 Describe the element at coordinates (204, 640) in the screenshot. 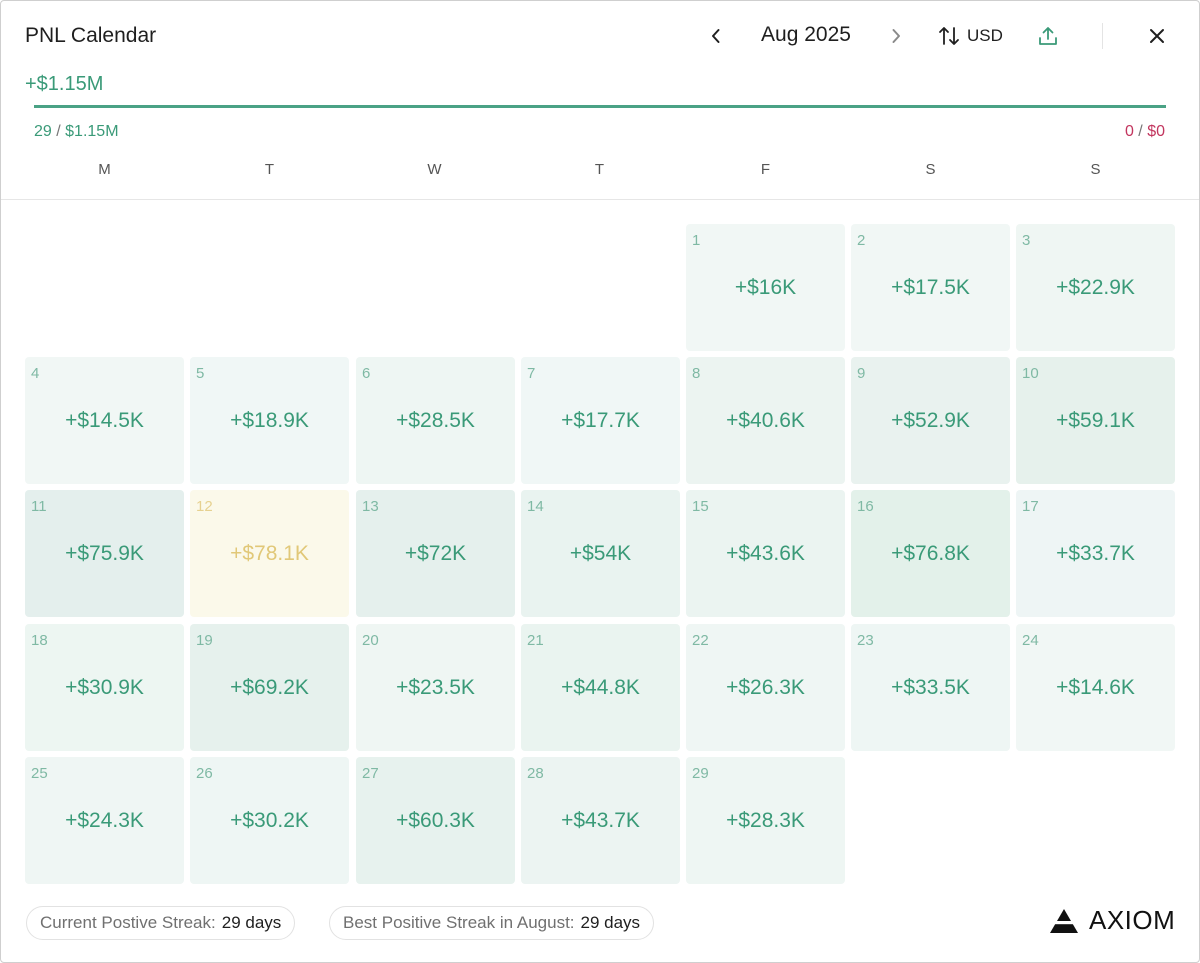

I see `day-number: 19` at that location.